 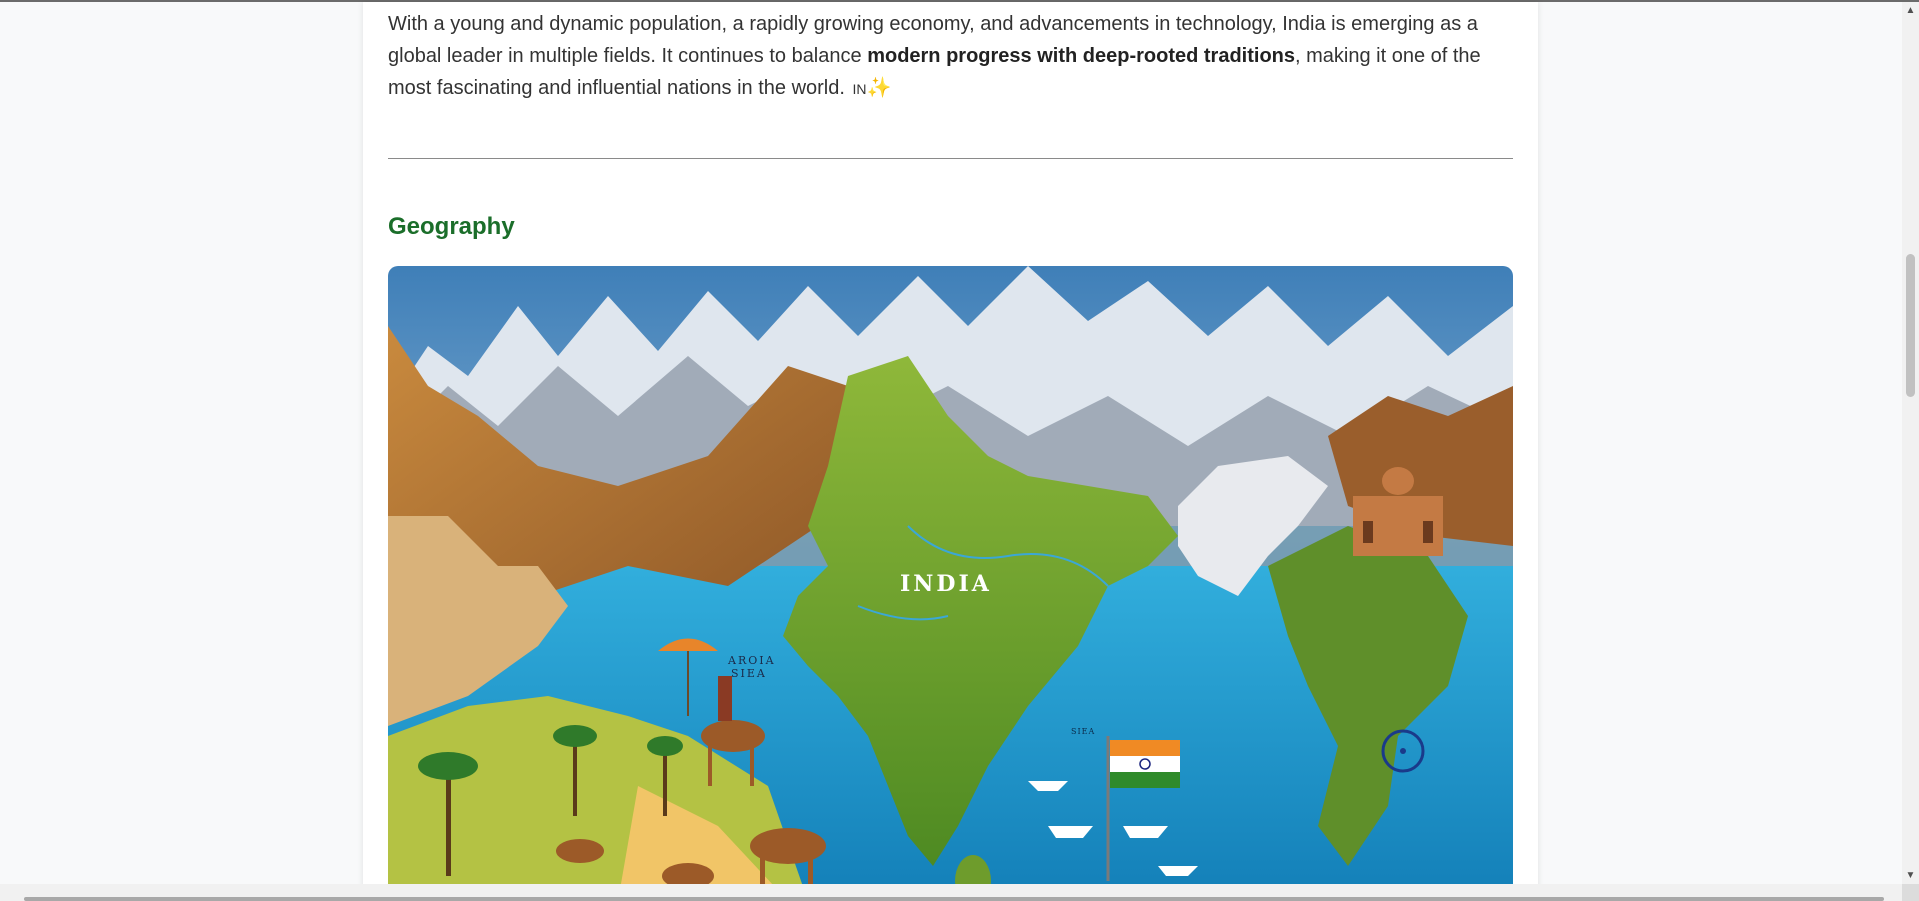 What do you see at coordinates (859, 89) in the screenshot?
I see `india-flag-emoji: IN` at bounding box center [859, 89].